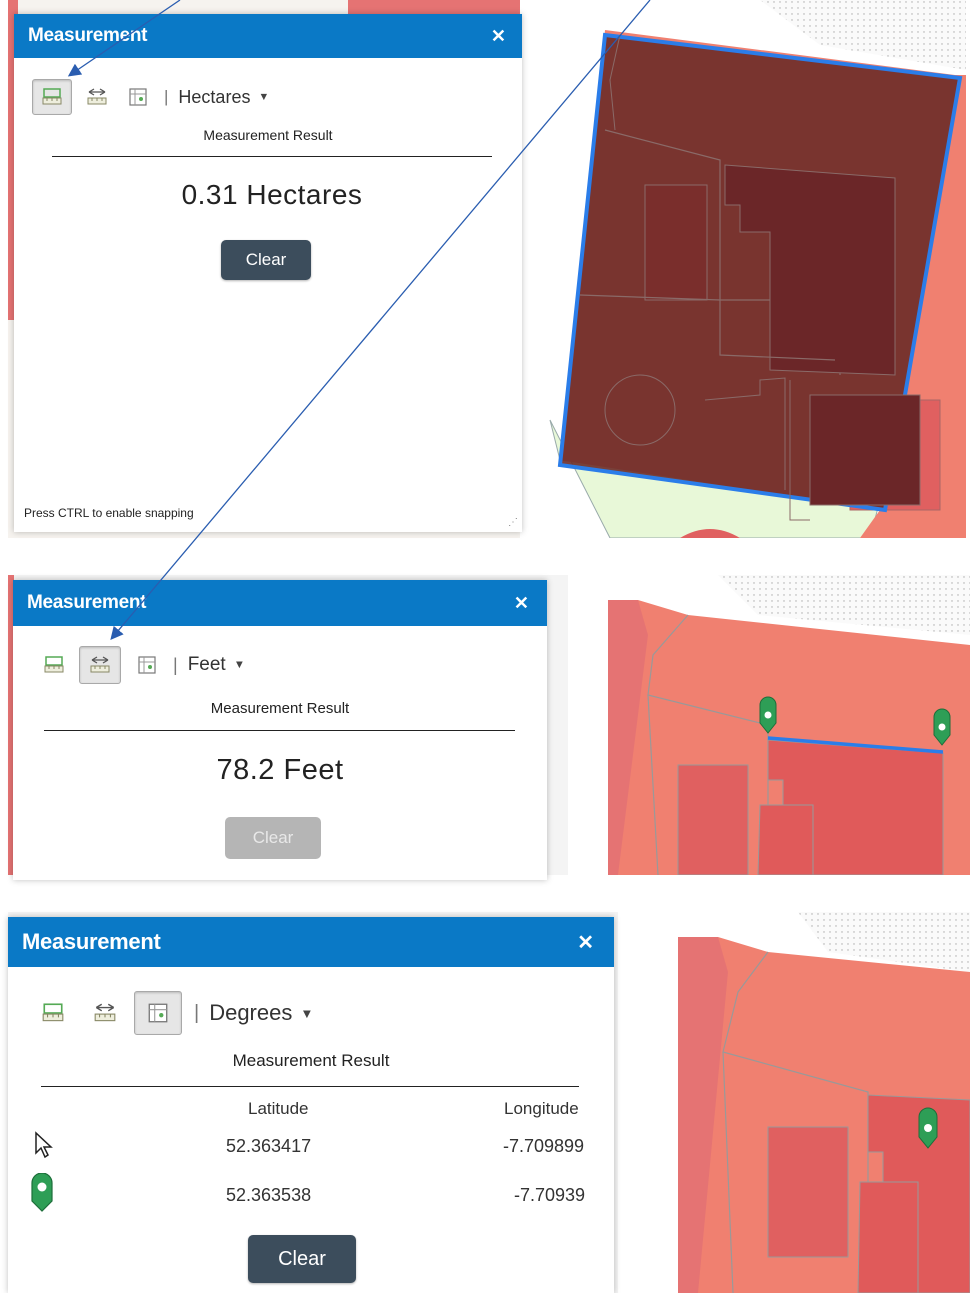 The width and height of the screenshot is (972, 1293). I want to click on map-view-distance, so click(789, 725).